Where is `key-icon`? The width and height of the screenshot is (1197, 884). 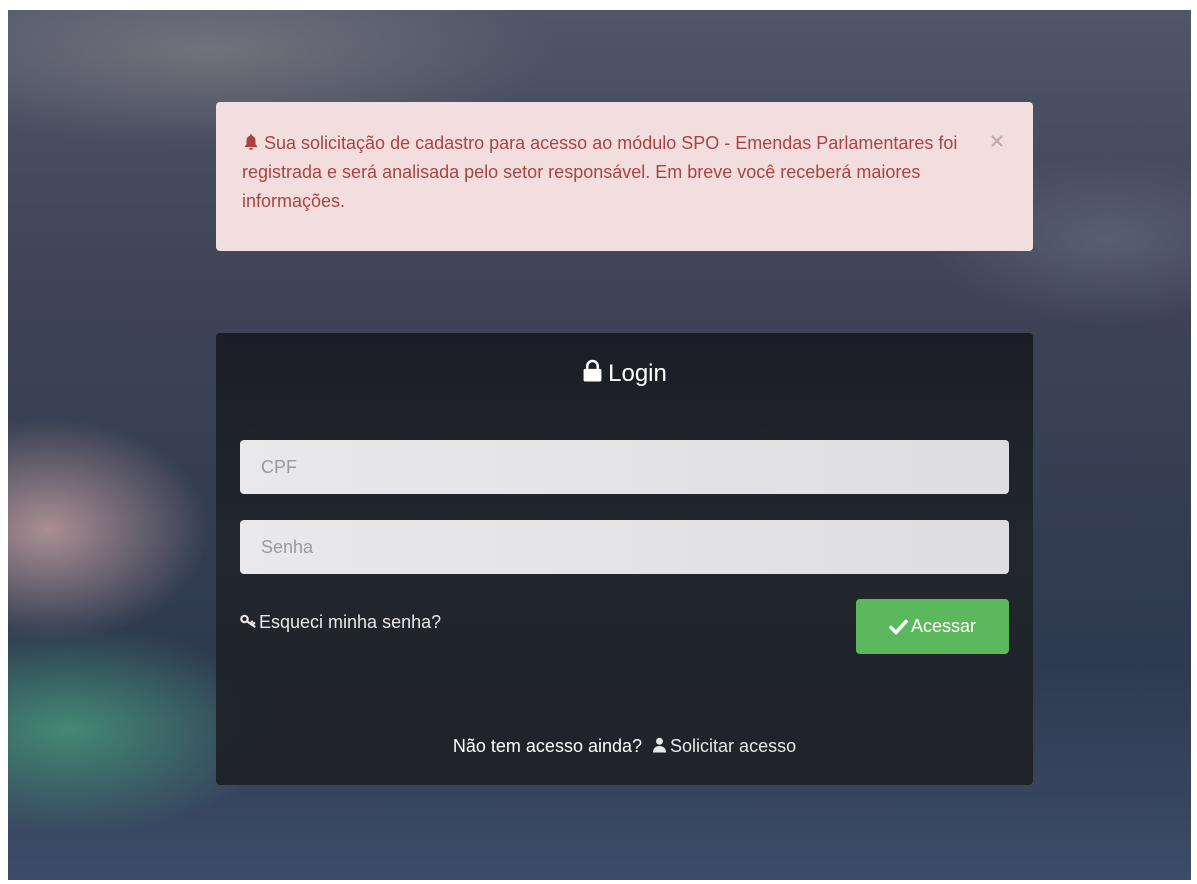
key-icon is located at coordinates (248, 621).